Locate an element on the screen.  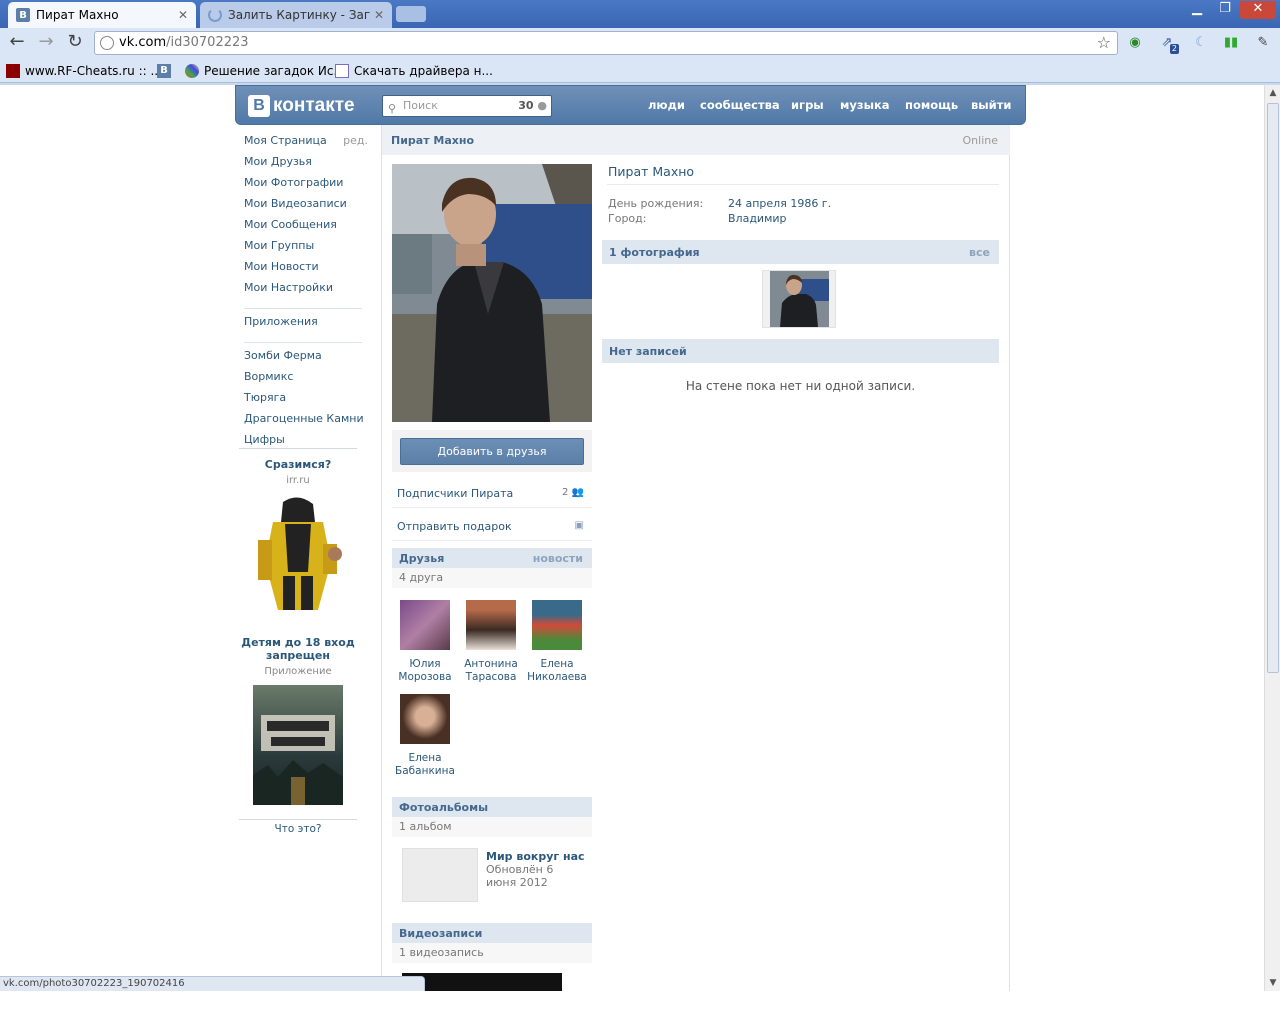
ad-image-fighter is located at coordinates (298, 552).